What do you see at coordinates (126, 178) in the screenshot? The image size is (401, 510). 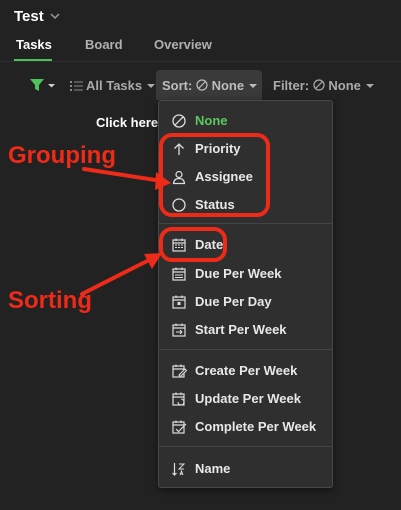 I see `grouping-arrow` at bounding box center [126, 178].